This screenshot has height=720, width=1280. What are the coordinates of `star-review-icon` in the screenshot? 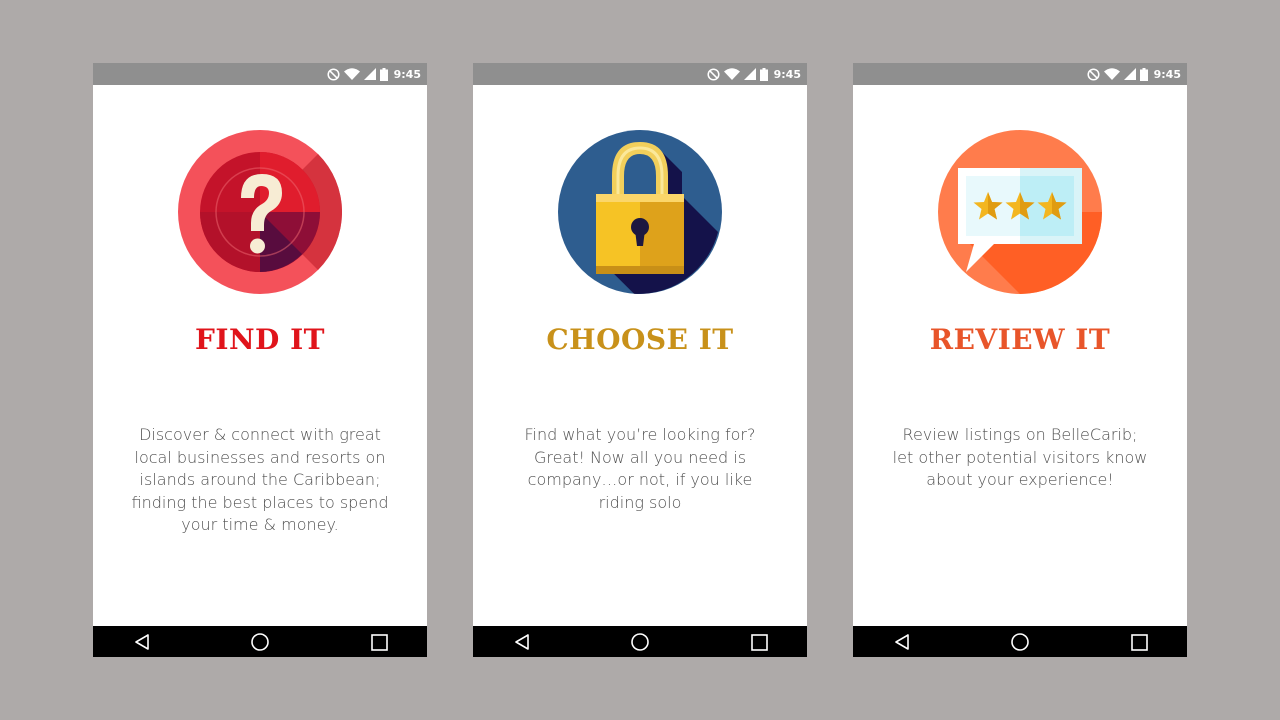 It's located at (1020, 212).